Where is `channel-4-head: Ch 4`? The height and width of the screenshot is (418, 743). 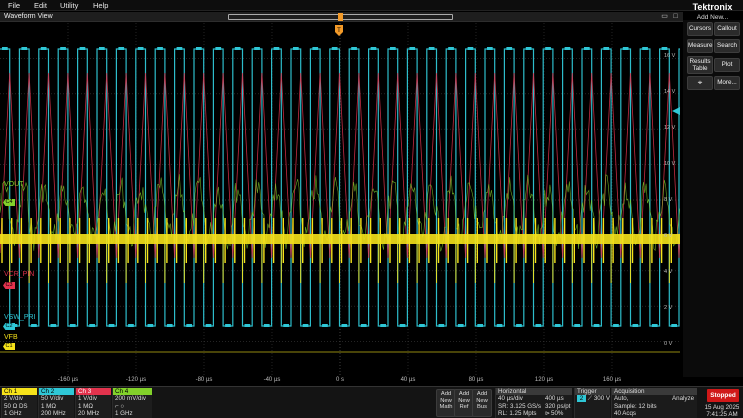
channel-4-head: Ch 4 is located at coordinates (132, 391).